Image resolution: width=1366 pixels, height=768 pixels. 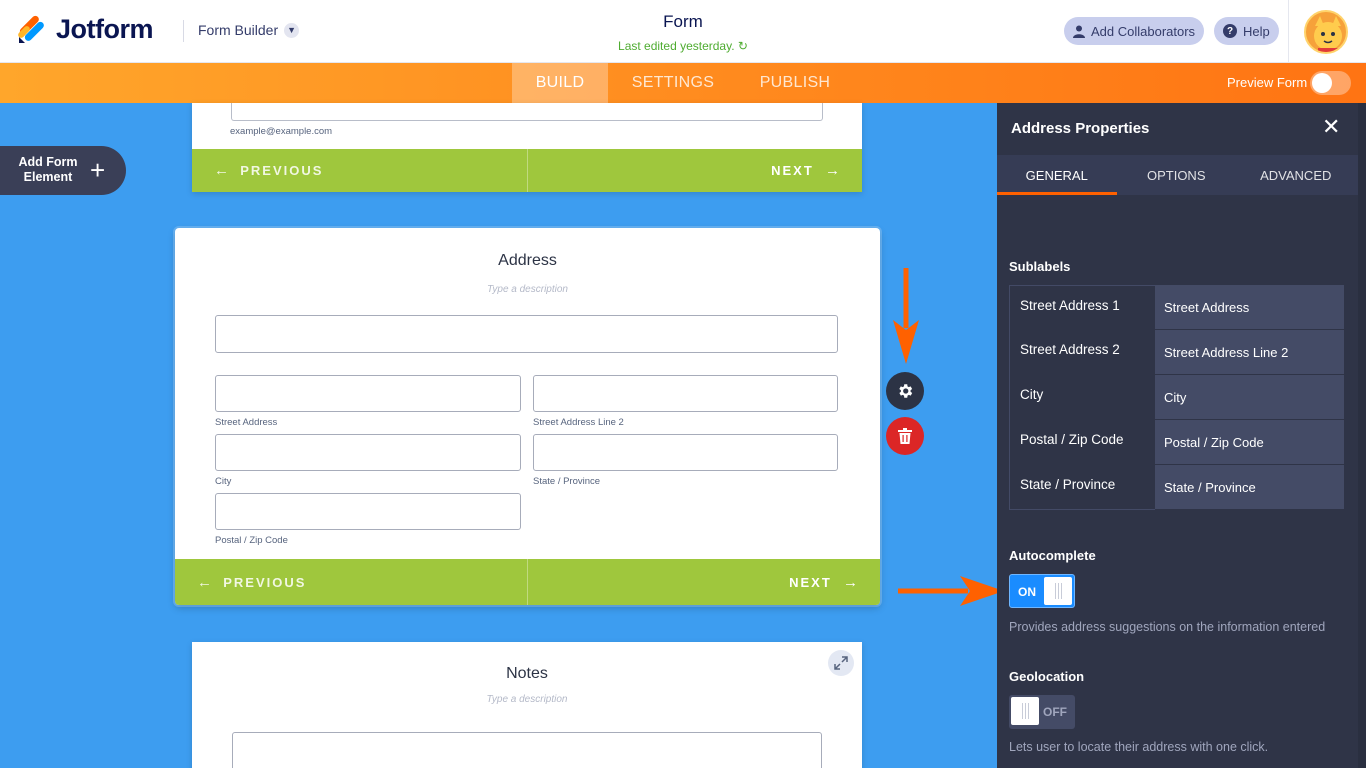 I want to click on street-address-line2-input, so click(x=685, y=393).